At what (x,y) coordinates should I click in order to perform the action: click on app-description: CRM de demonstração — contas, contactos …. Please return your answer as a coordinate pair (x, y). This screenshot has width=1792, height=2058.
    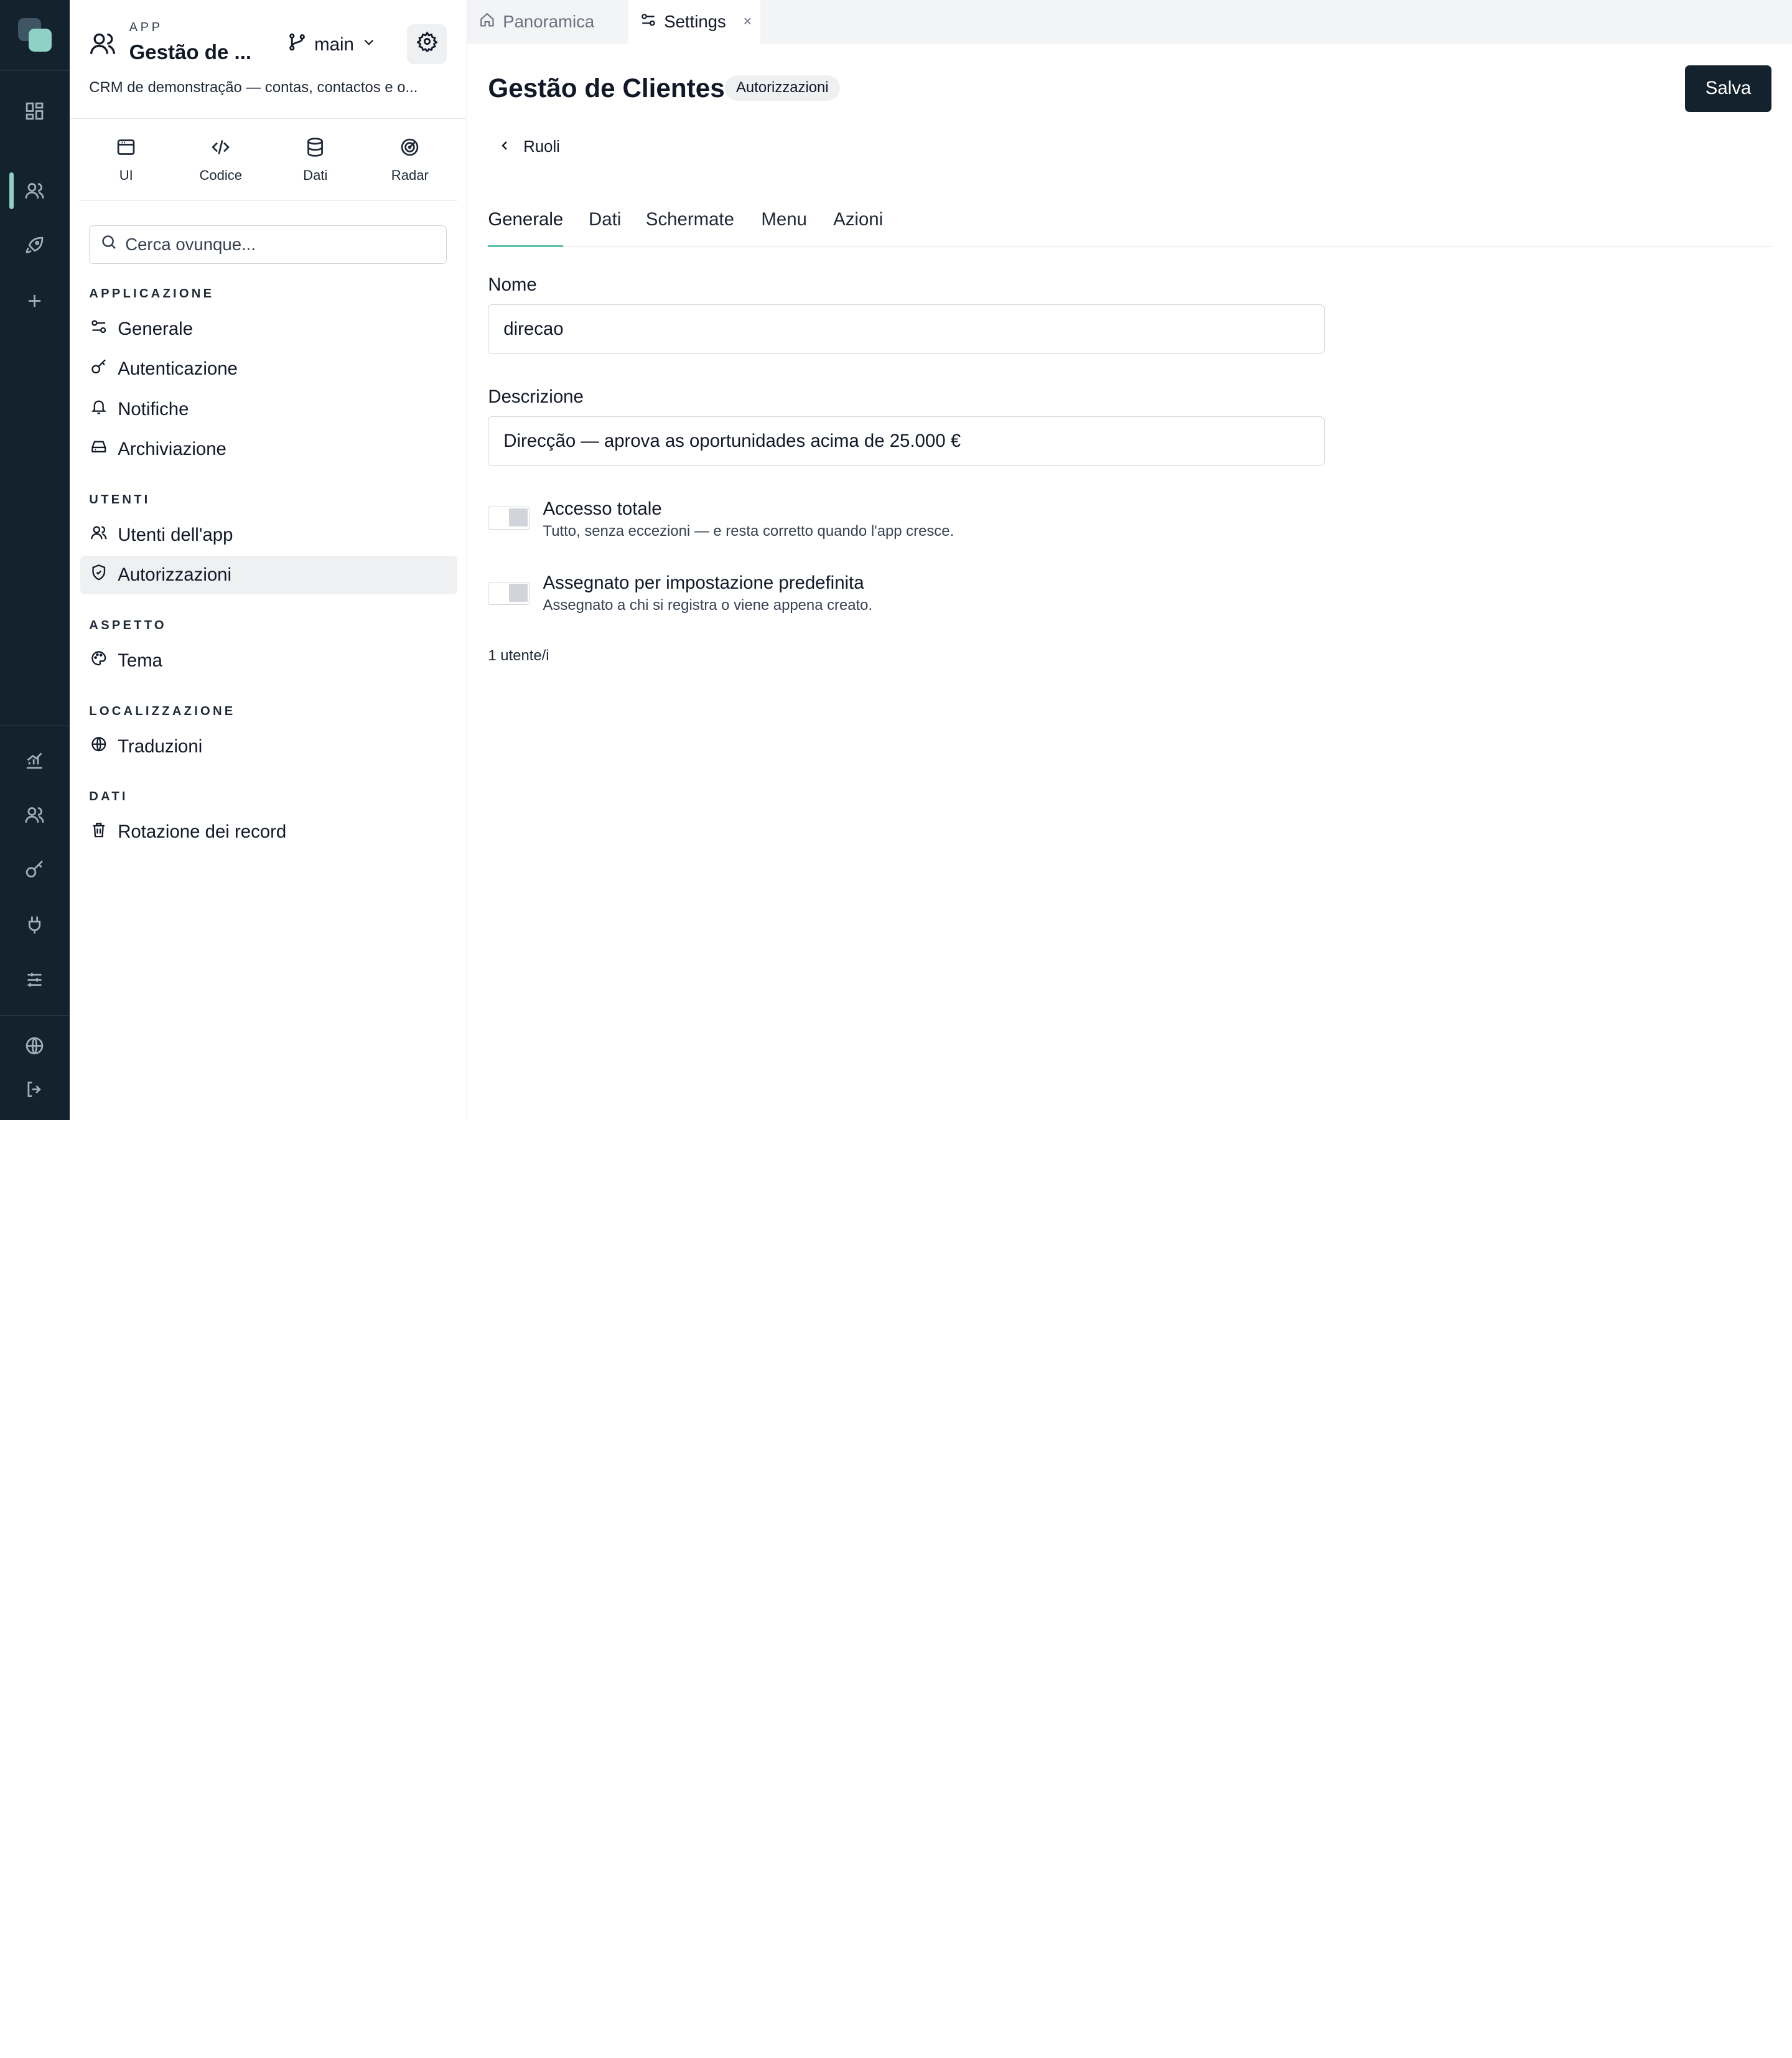
    Looking at the image, I should click on (253, 87).